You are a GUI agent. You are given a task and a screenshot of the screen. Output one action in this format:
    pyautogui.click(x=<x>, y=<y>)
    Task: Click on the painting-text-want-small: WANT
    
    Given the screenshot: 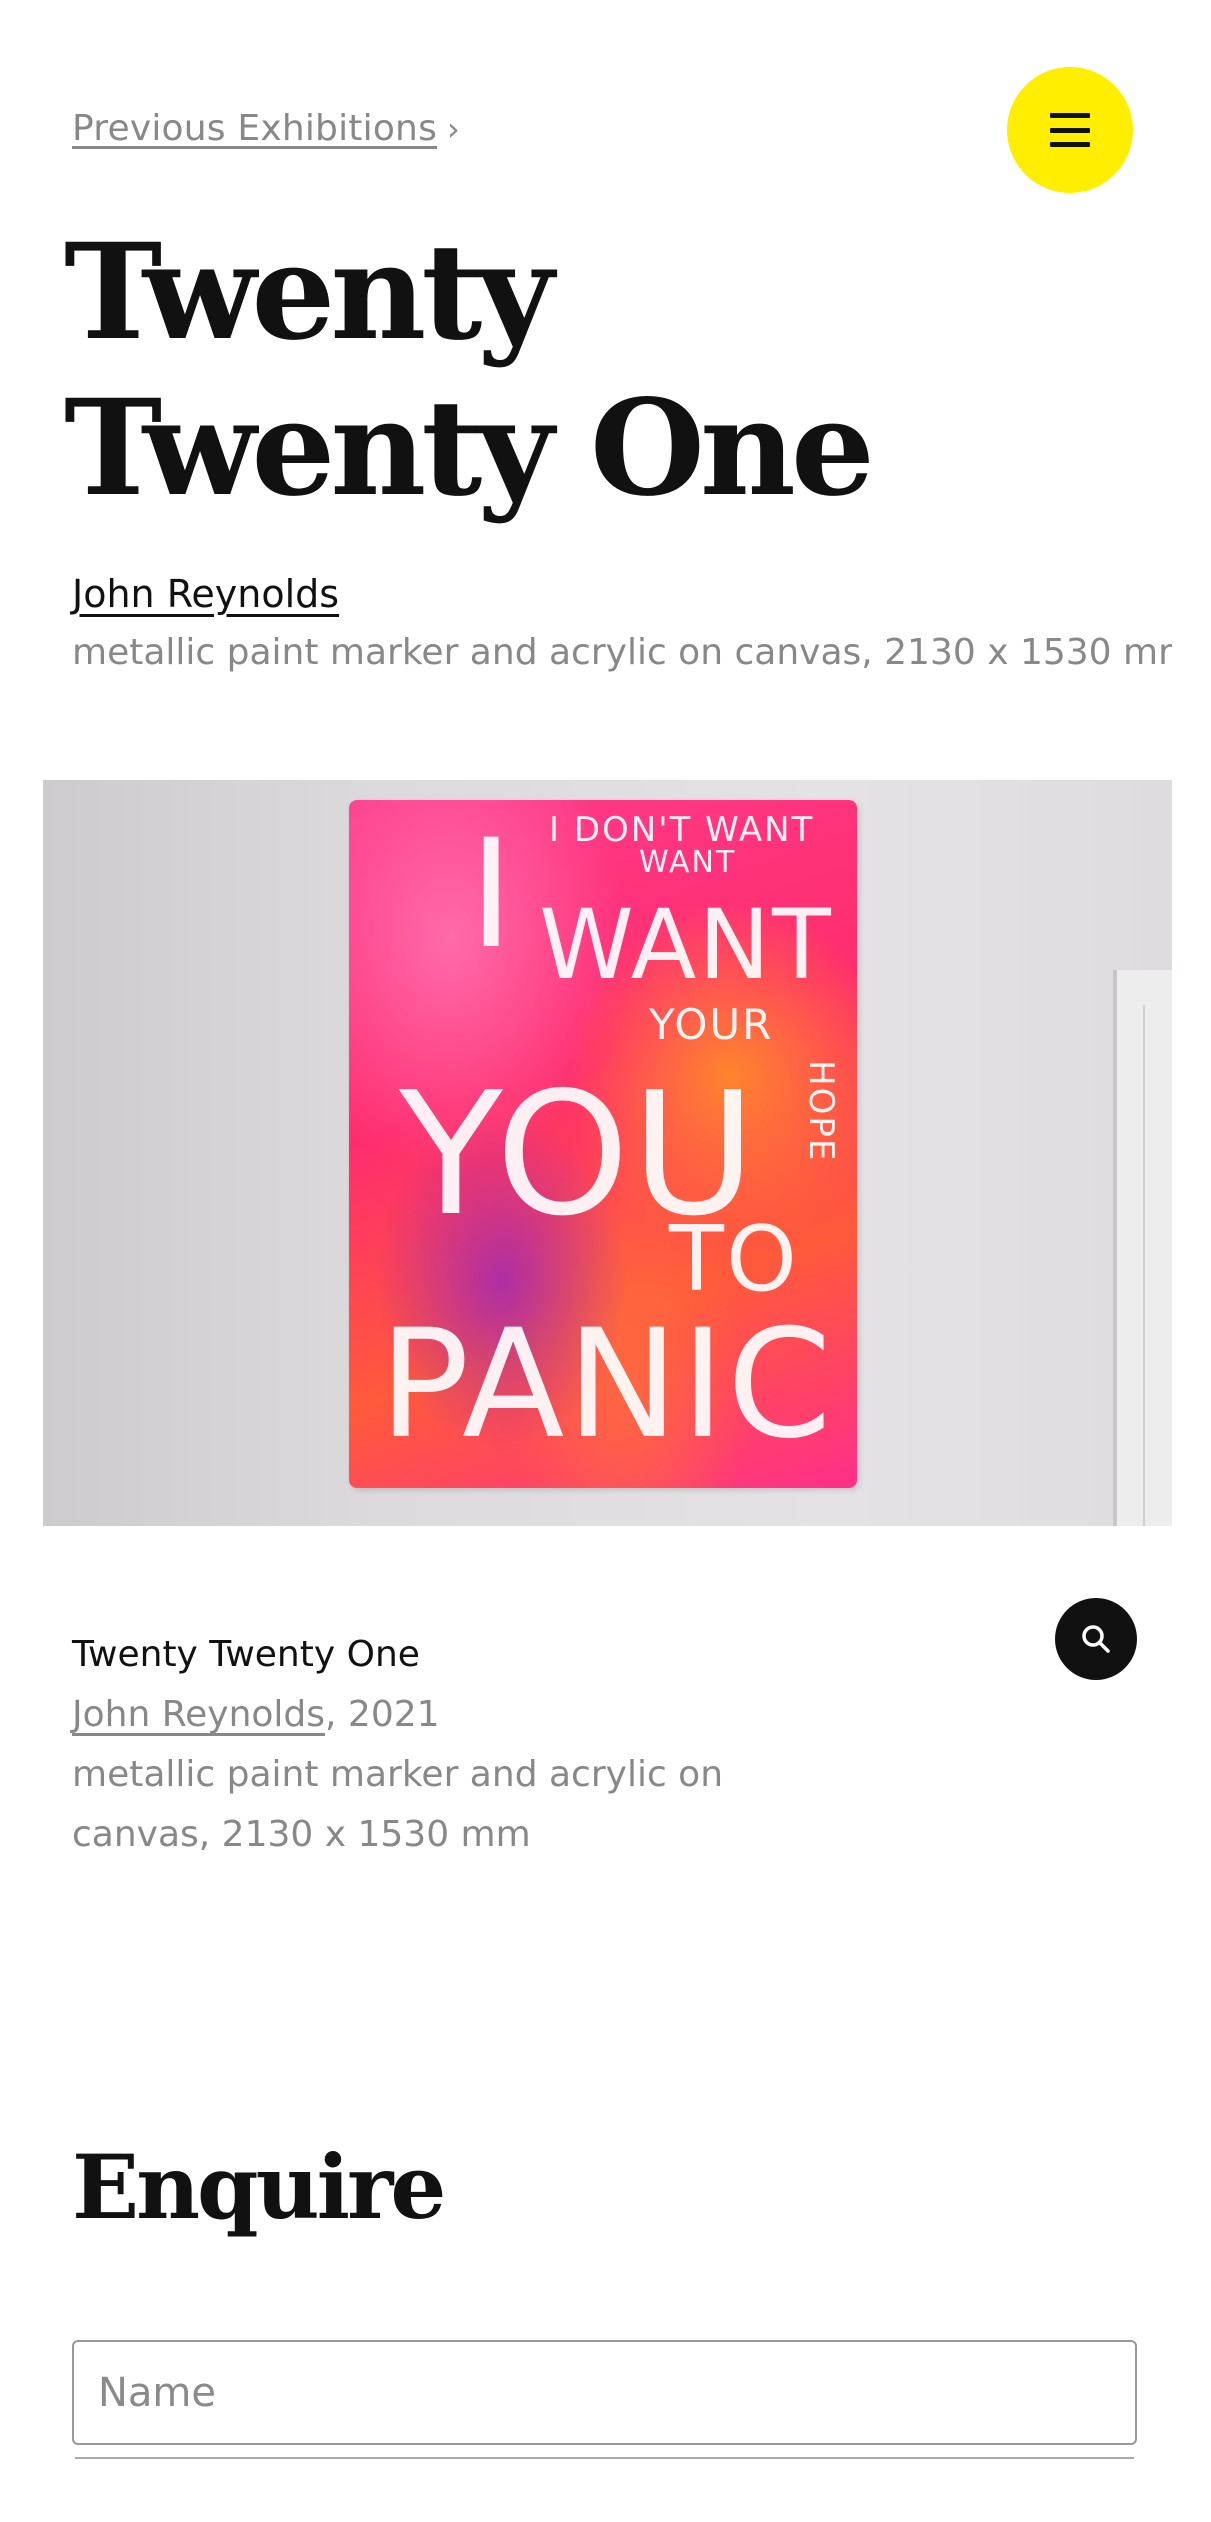 What is the action you would take?
    pyautogui.click(x=688, y=862)
    